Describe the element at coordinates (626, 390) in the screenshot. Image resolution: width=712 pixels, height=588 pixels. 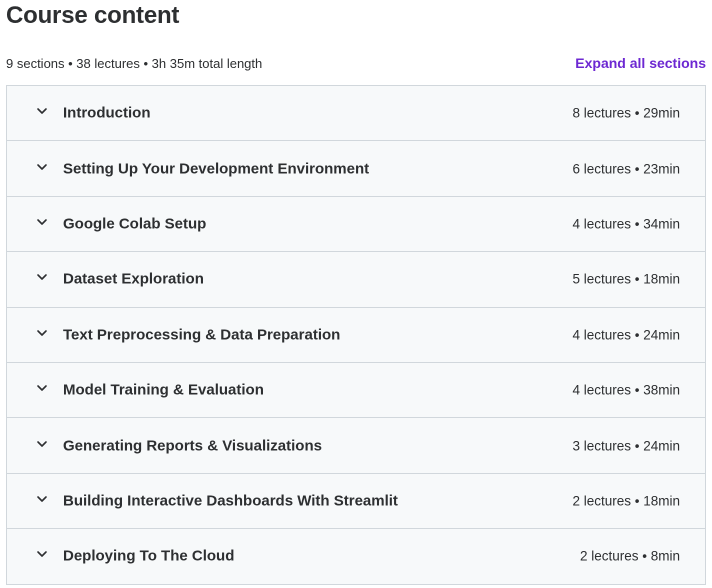
I see `section-meta: 4 lectures • 38min` at that location.